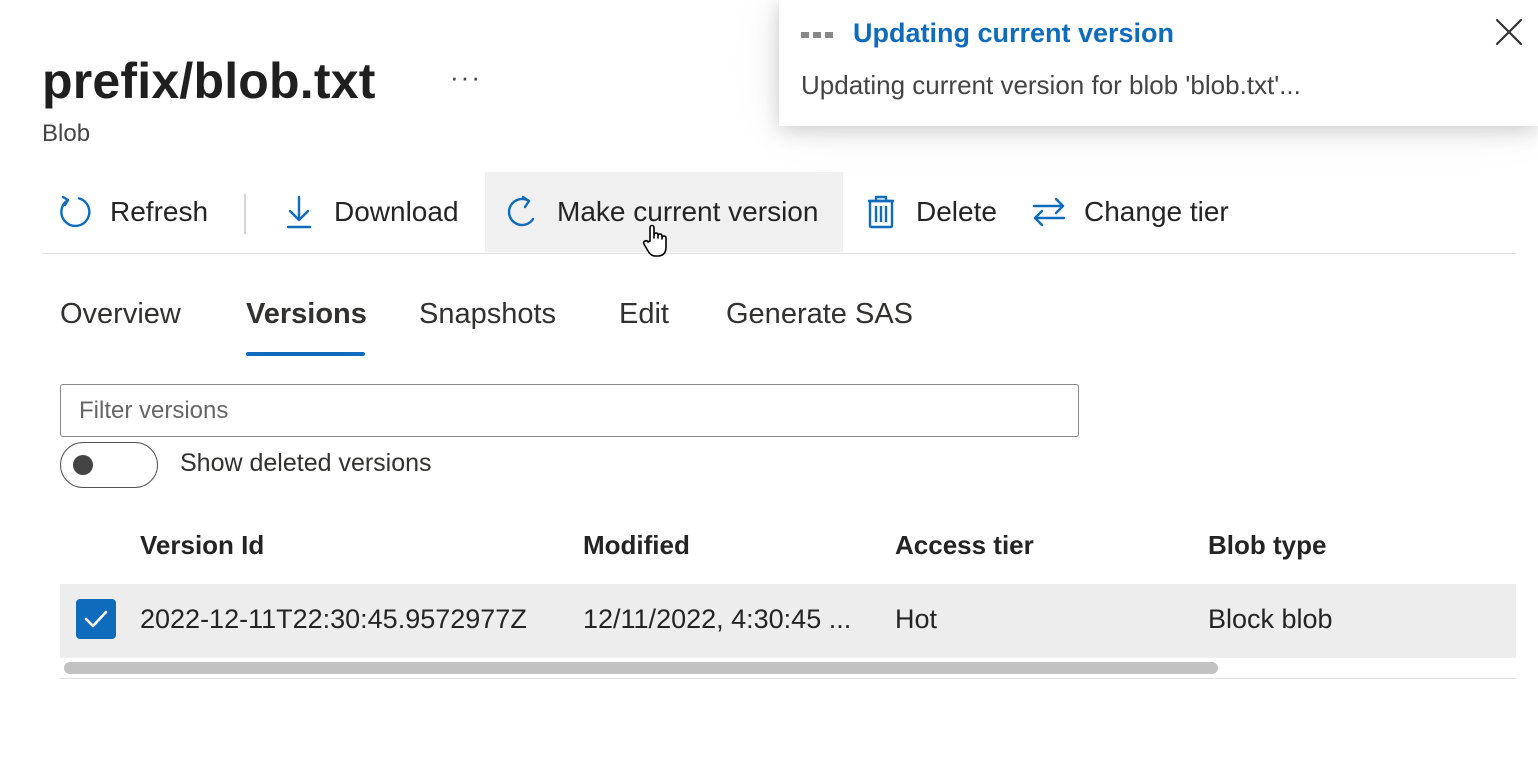 This screenshot has width=1538, height=762. Describe the element at coordinates (209, 81) in the screenshot. I see `page-title: prefix/blob.txt` at that location.